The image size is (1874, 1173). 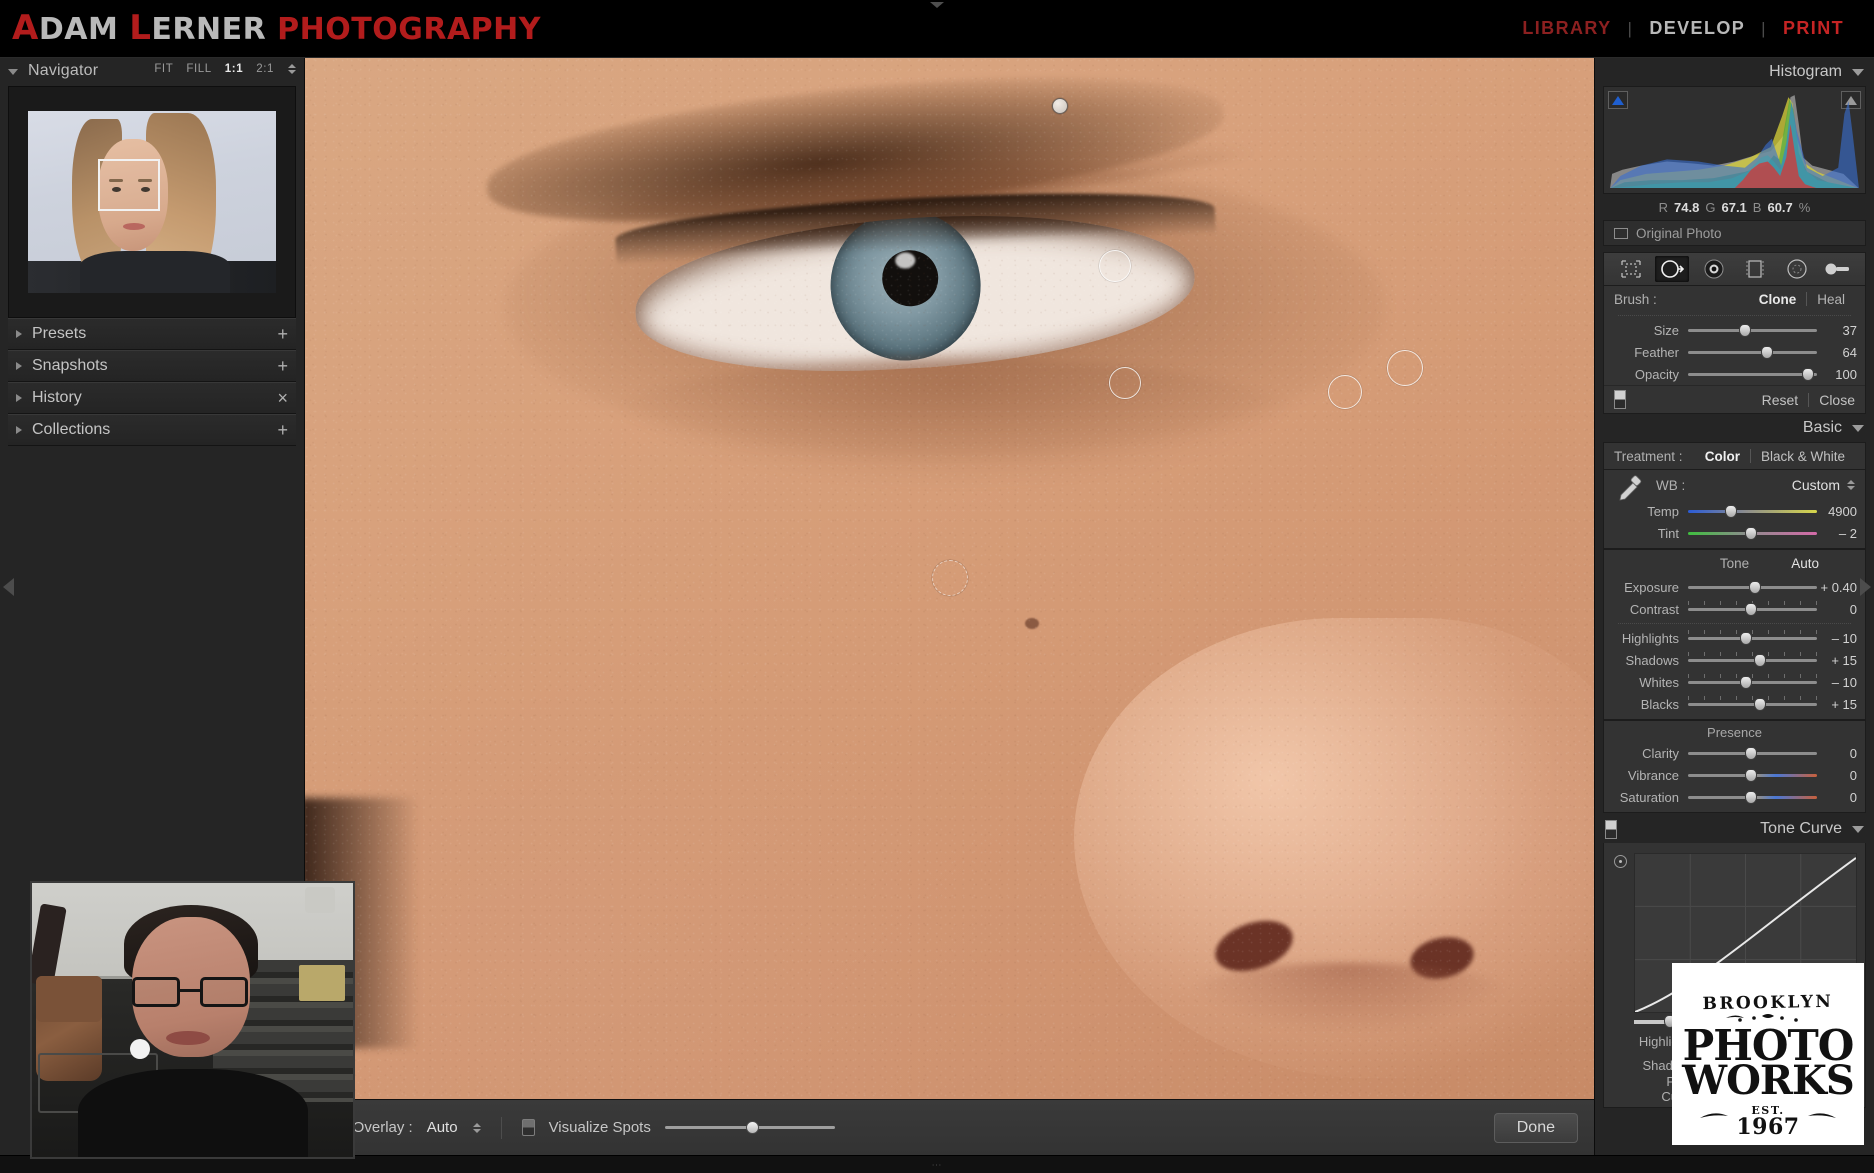 I want to click on wb-stepper-icon, so click(x=1851, y=485).